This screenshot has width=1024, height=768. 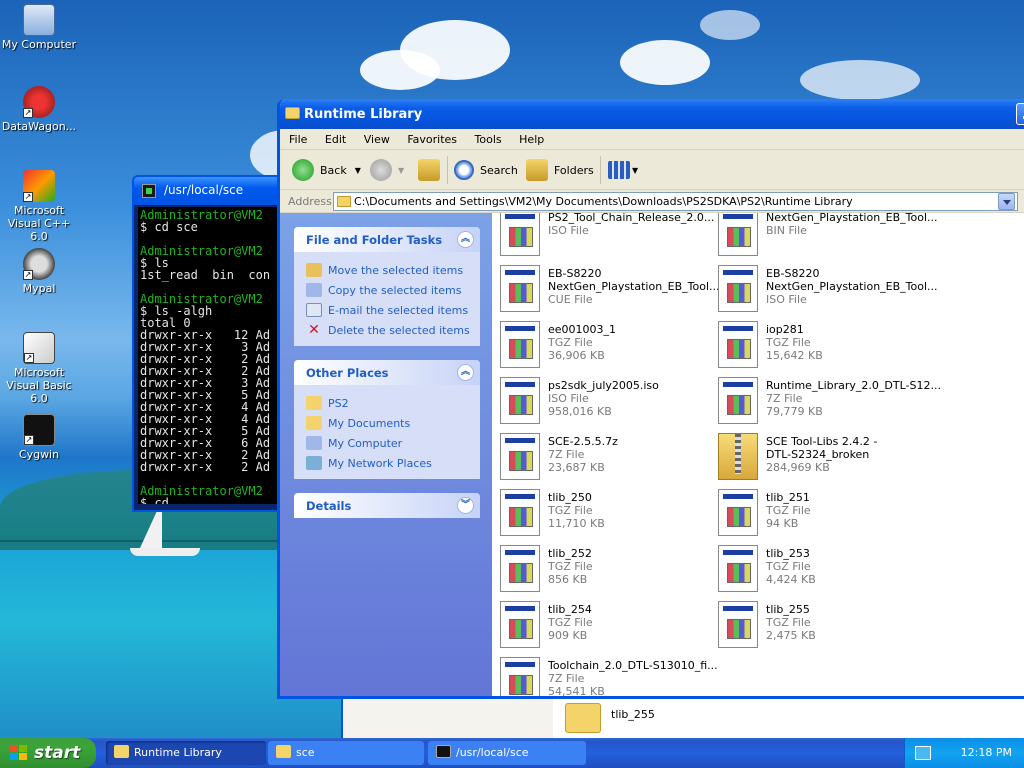 I want to click on terminal-titlebar: /usr/local/sce, so click(x=207, y=191).